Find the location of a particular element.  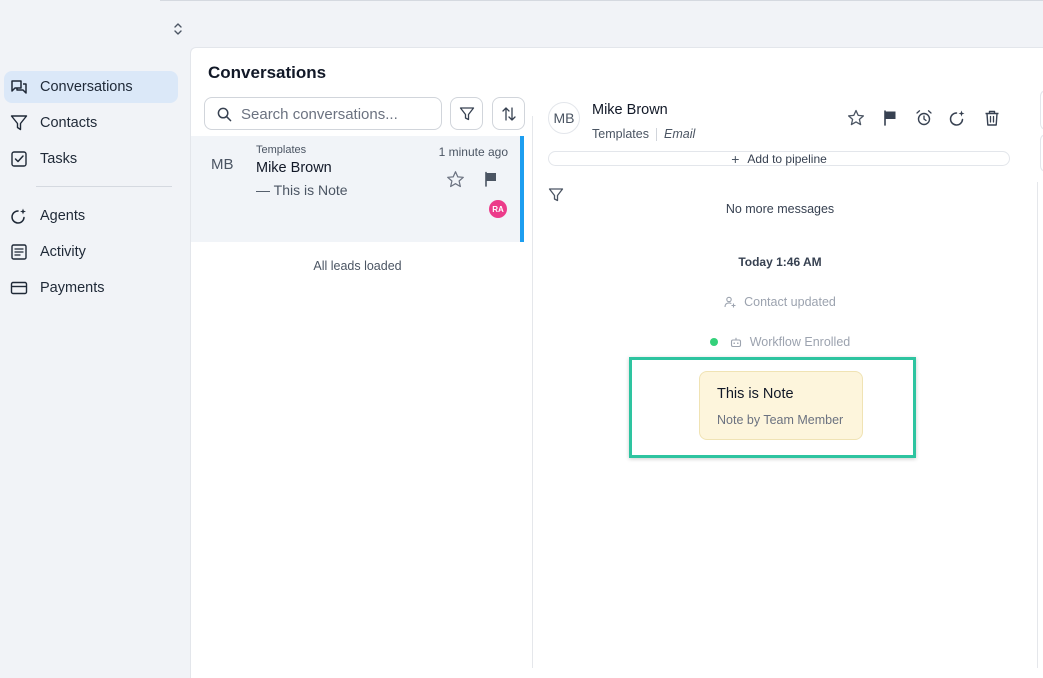

timeline-event-text: Workflow Enrolled is located at coordinates (800, 342).